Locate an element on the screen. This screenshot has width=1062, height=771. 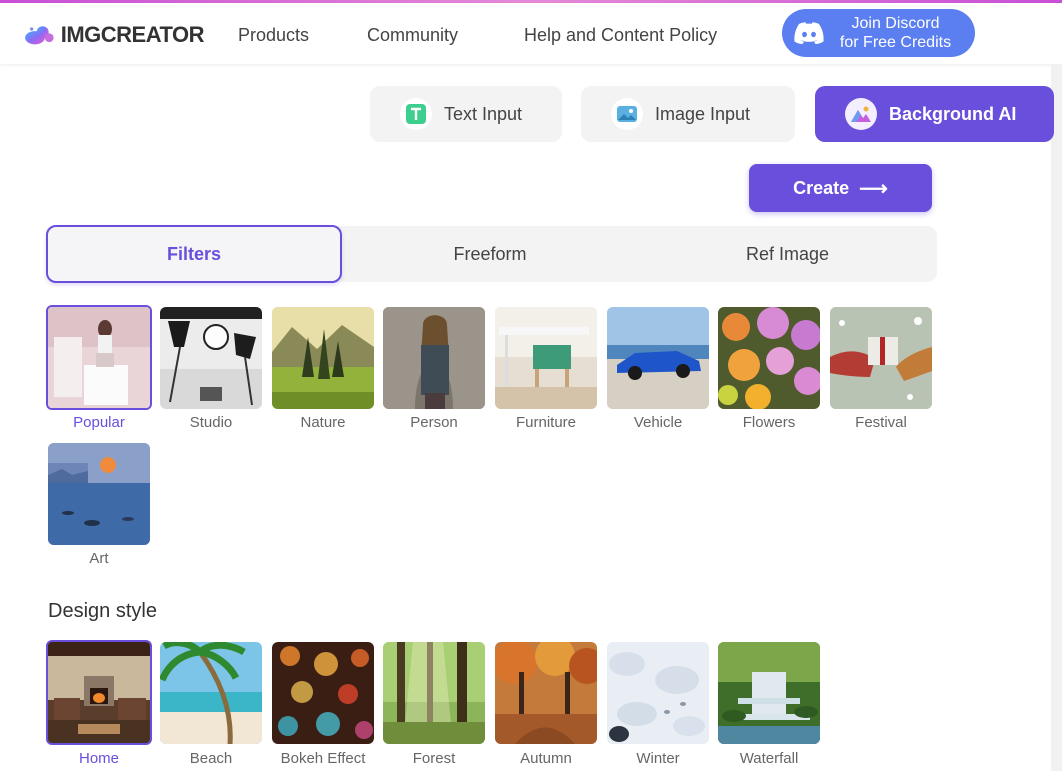
tab-image-input-label: Image Input is located at coordinates (703, 113).